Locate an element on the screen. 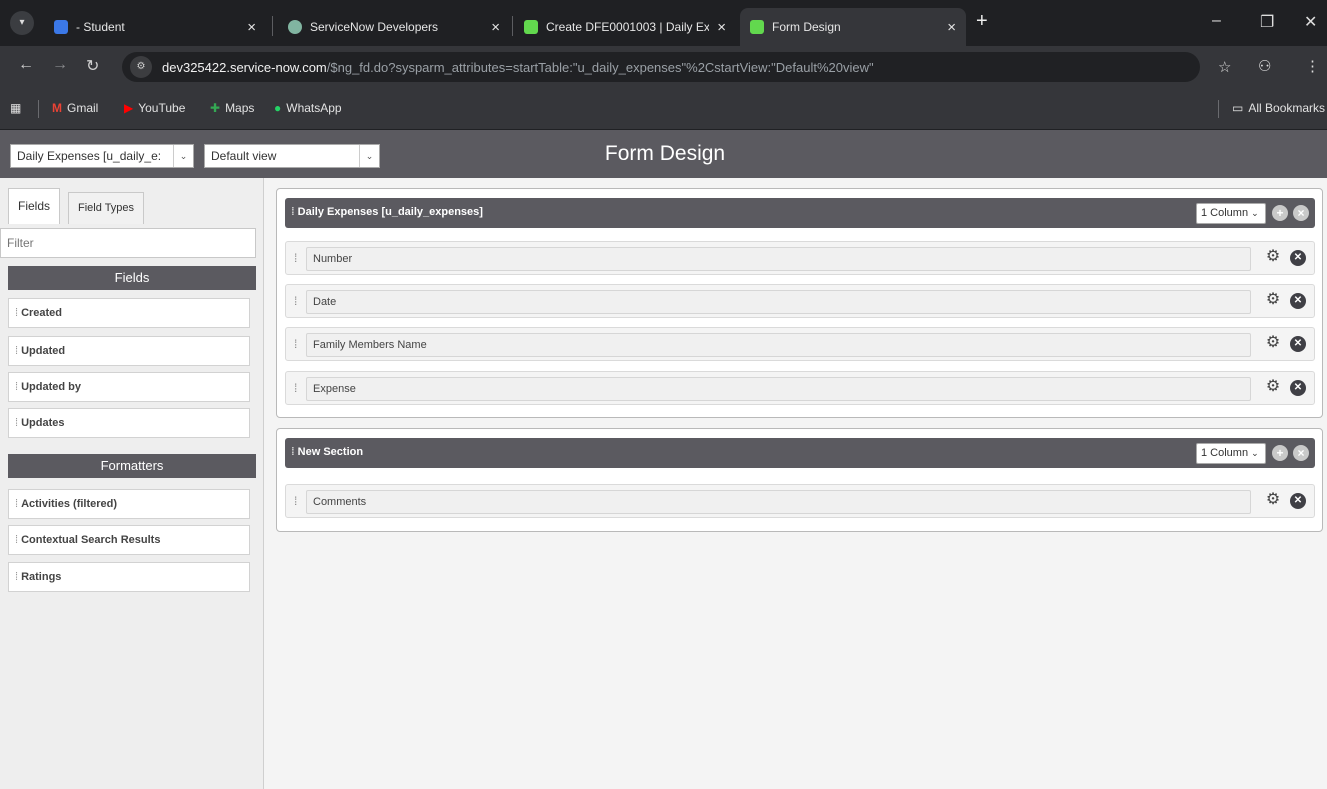  form-field-date: Date is located at coordinates (778, 302).